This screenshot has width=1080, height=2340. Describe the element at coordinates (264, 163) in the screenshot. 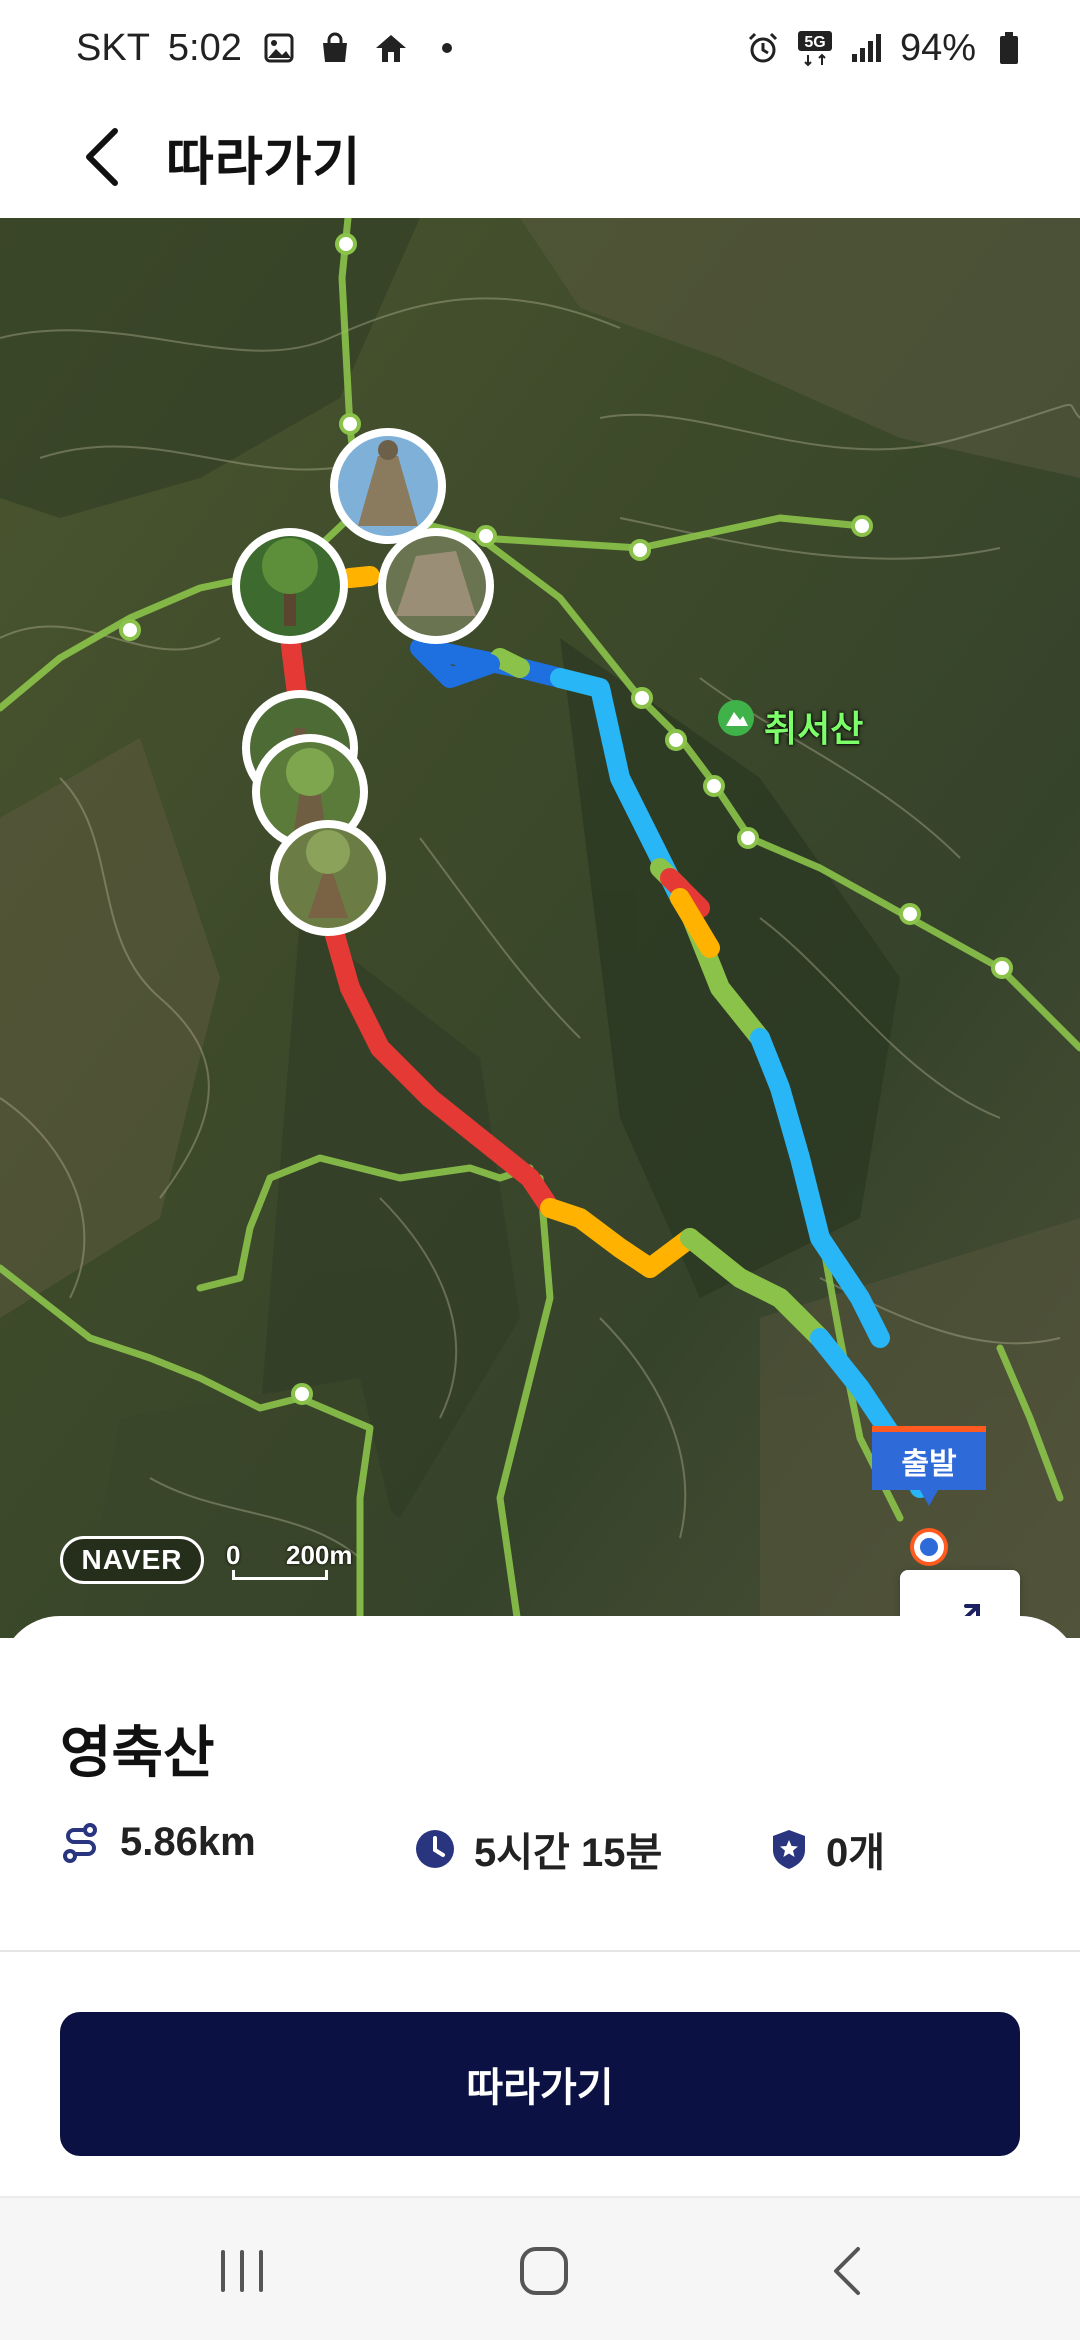

I see `page-title: 따라가기` at that location.